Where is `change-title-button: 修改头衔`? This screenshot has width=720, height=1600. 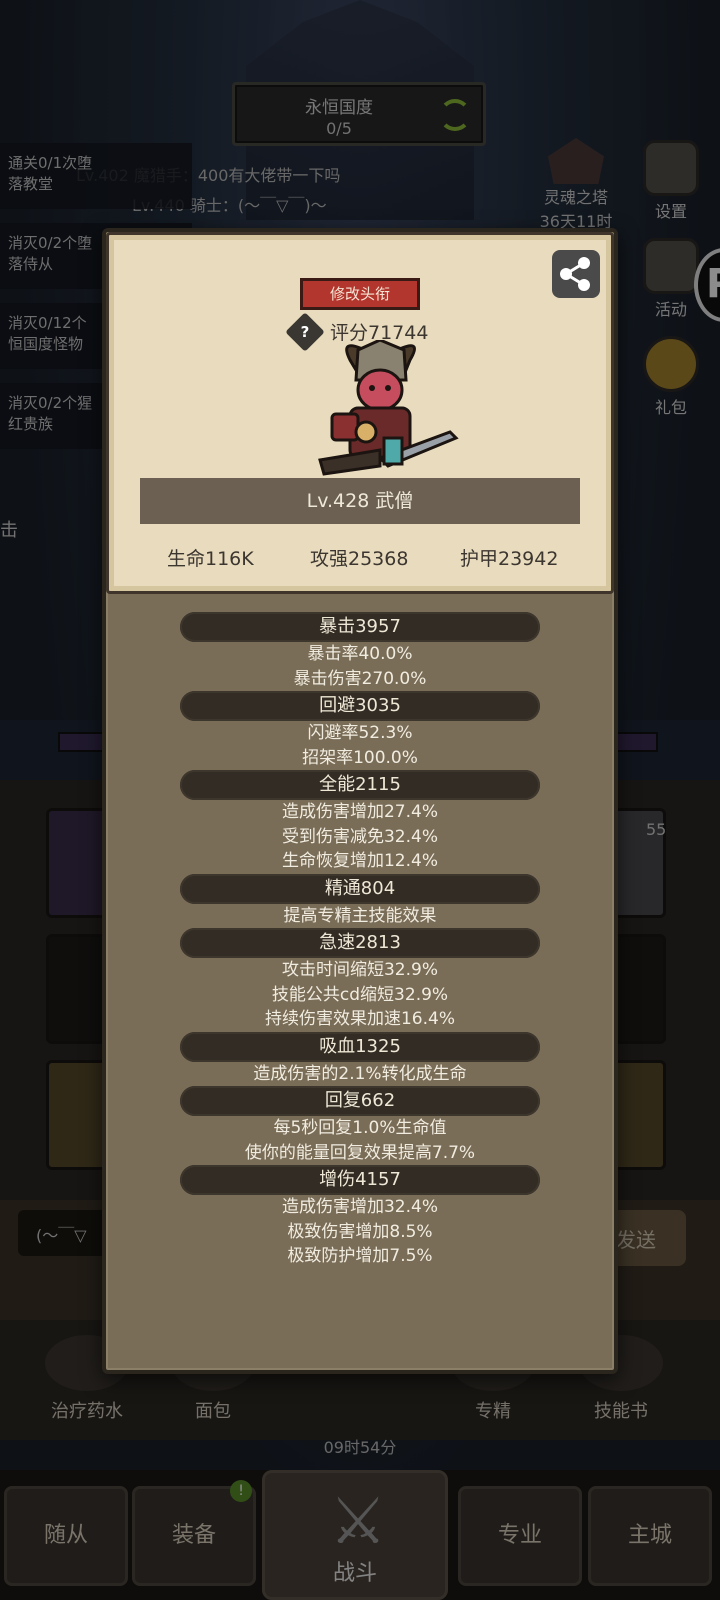
change-title-button: 修改头衔 is located at coordinates (360, 294).